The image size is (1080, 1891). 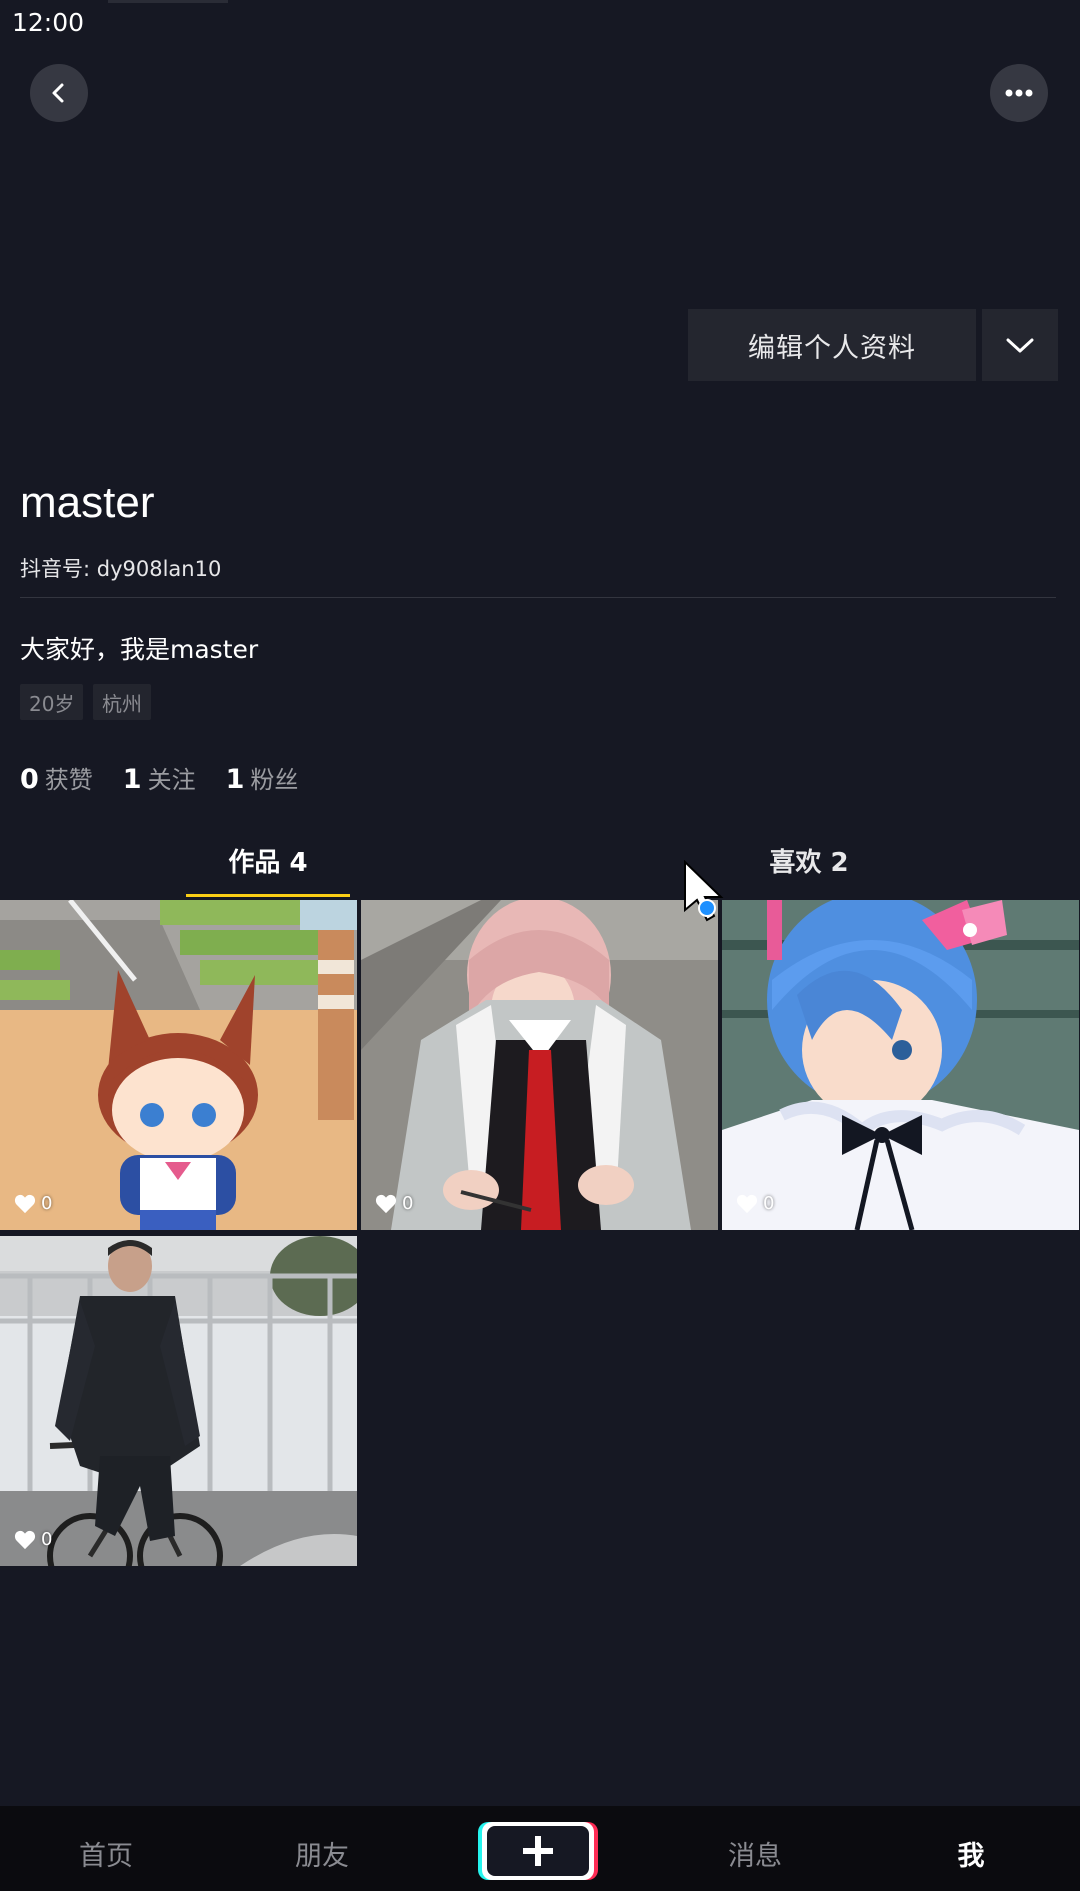 I want to click on stat-likes-value: 0, so click(x=29, y=779).